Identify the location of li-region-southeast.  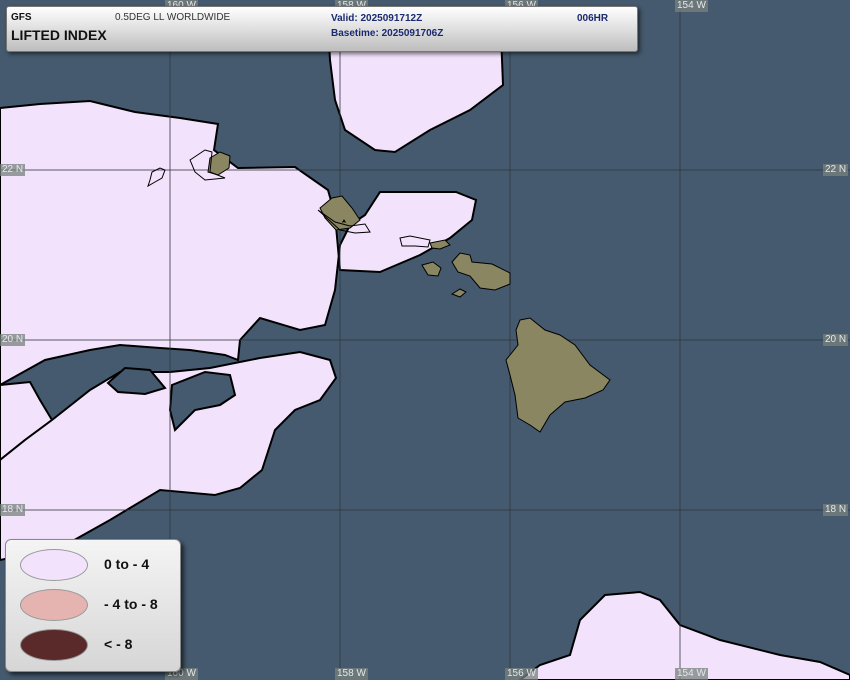
(684, 635).